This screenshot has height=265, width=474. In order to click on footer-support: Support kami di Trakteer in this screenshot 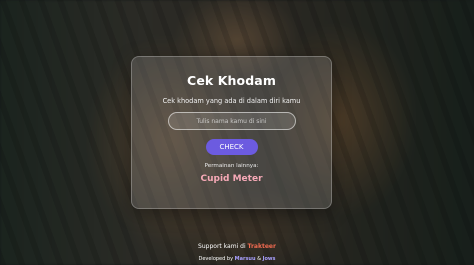, I will do `click(237, 246)`.